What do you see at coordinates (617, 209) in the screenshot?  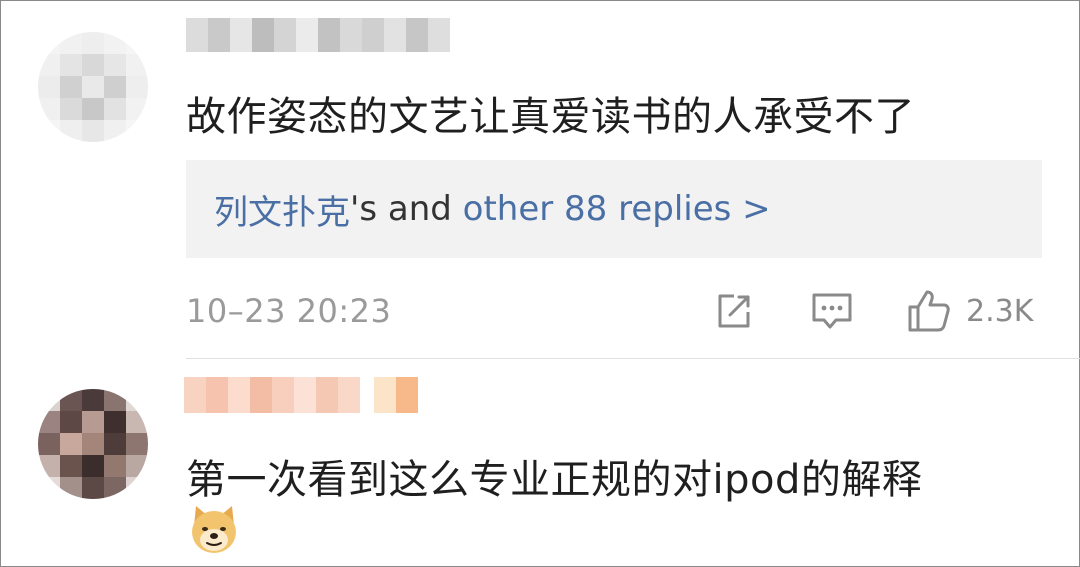 I see `more-replies-link: other 88 replies >` at bounding box center [617, 209].